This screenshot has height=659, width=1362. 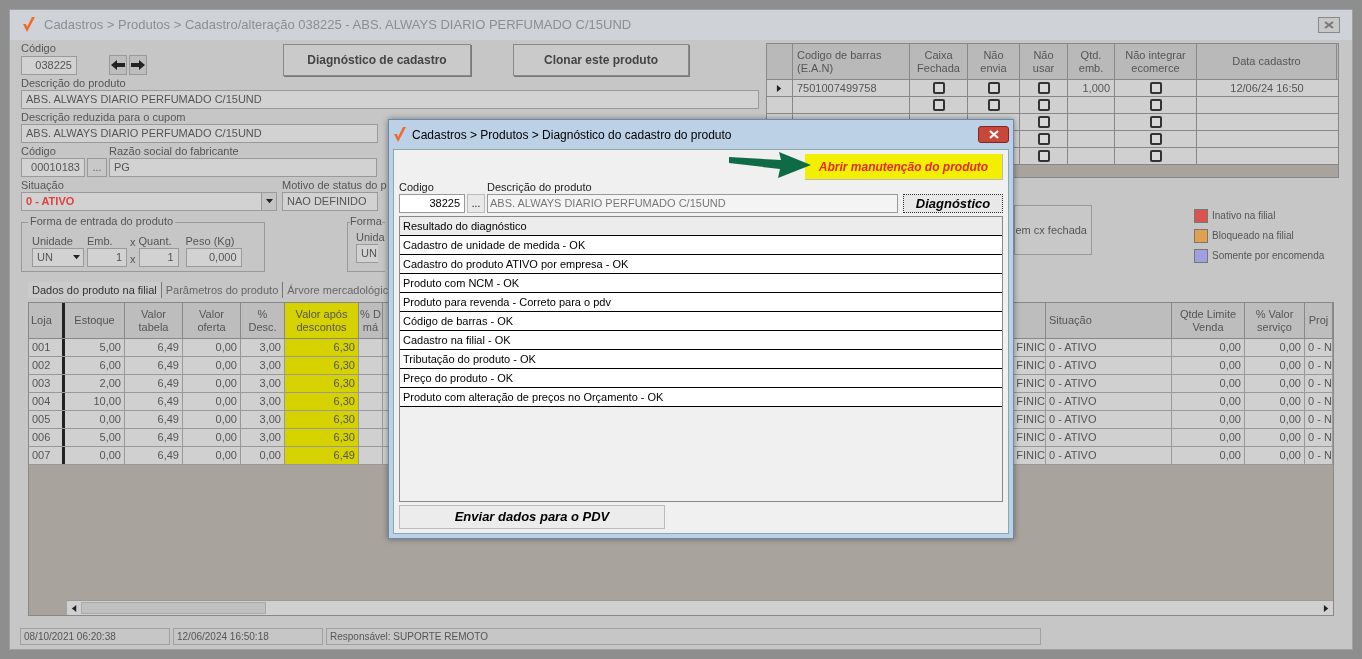 What do you see at coordinates (432, 203) in the screenshot?
I see `code-field: 38225` at bounding box center [432, 203].